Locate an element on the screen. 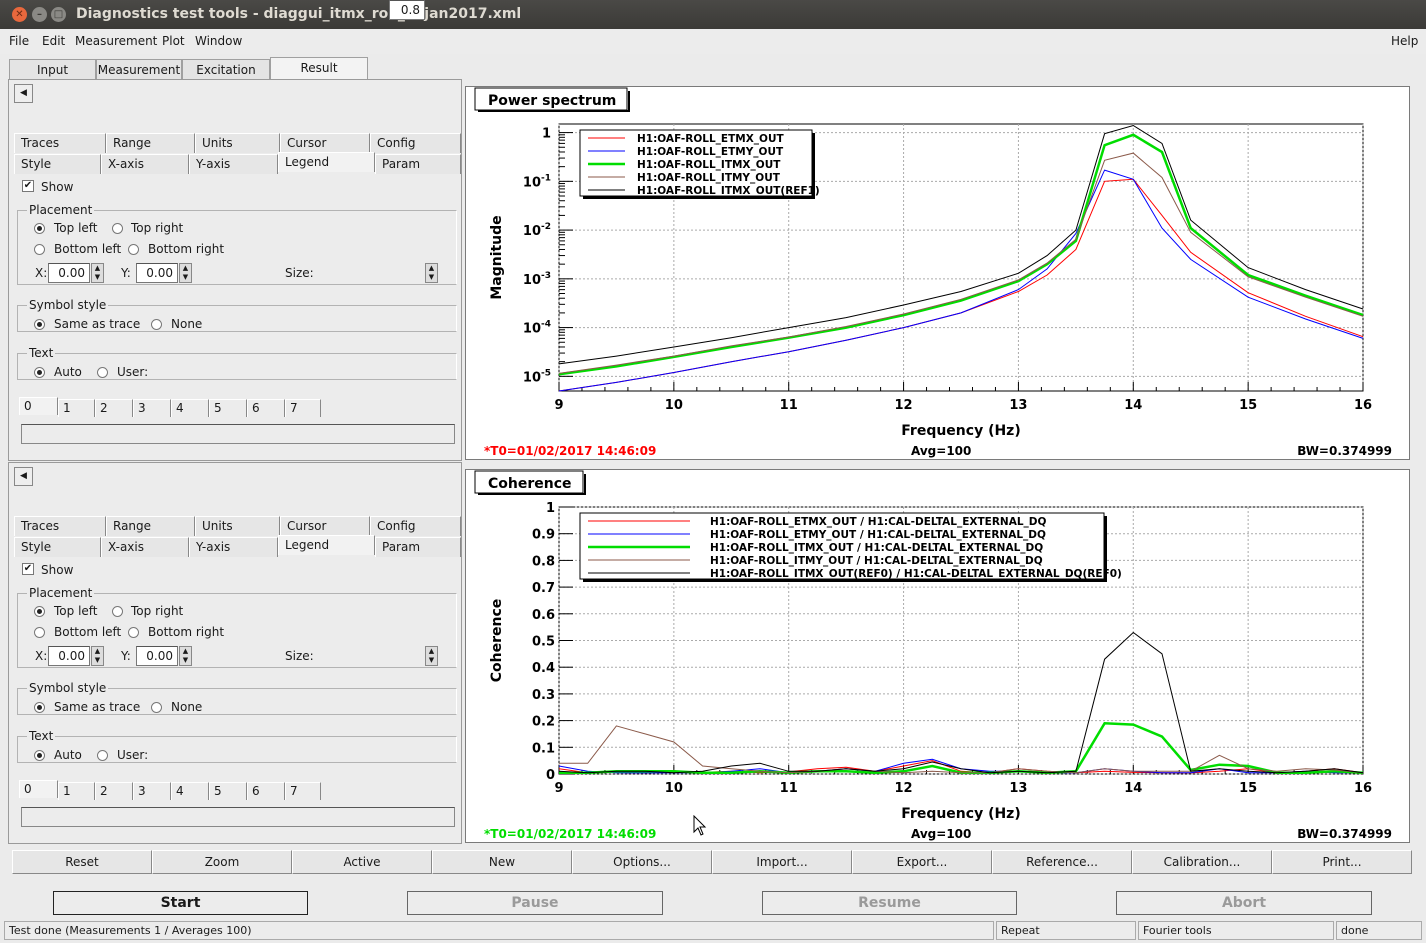  start-button: Start is located at coordinates (180, 903).